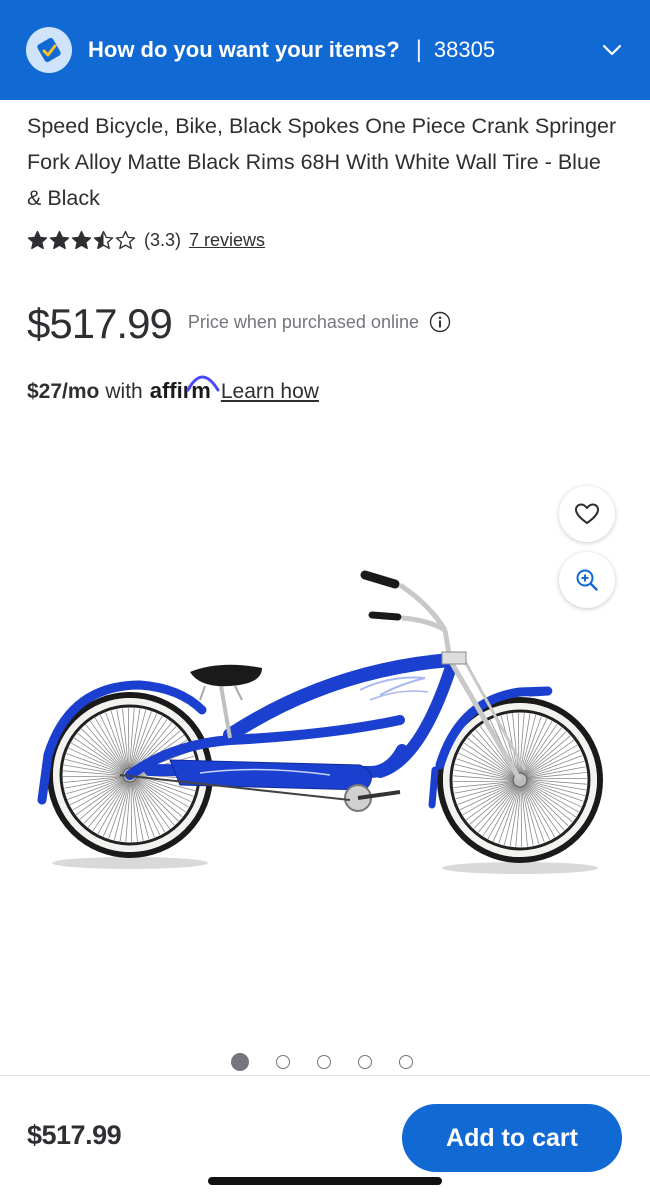 This screenshot has width=650, height=1200. I want to click on fulfillment-question: How do you want your items?, so click(244, 49).